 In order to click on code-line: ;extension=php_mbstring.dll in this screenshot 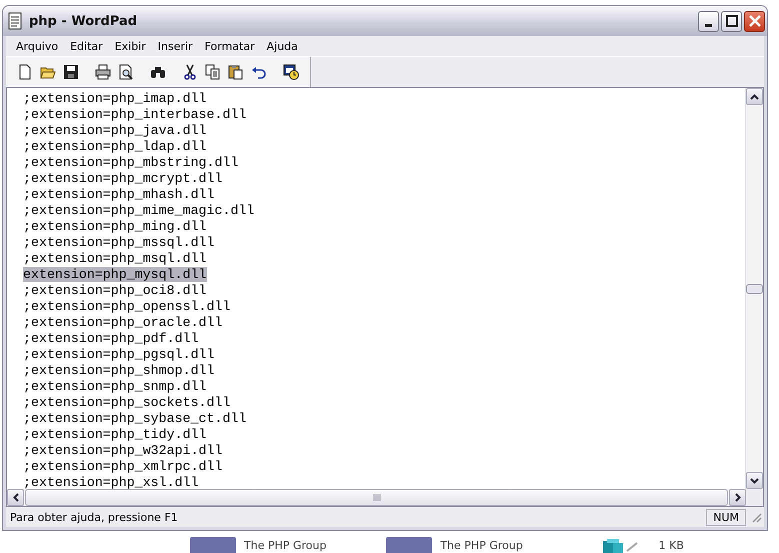, I will do `click(130, 162)`.